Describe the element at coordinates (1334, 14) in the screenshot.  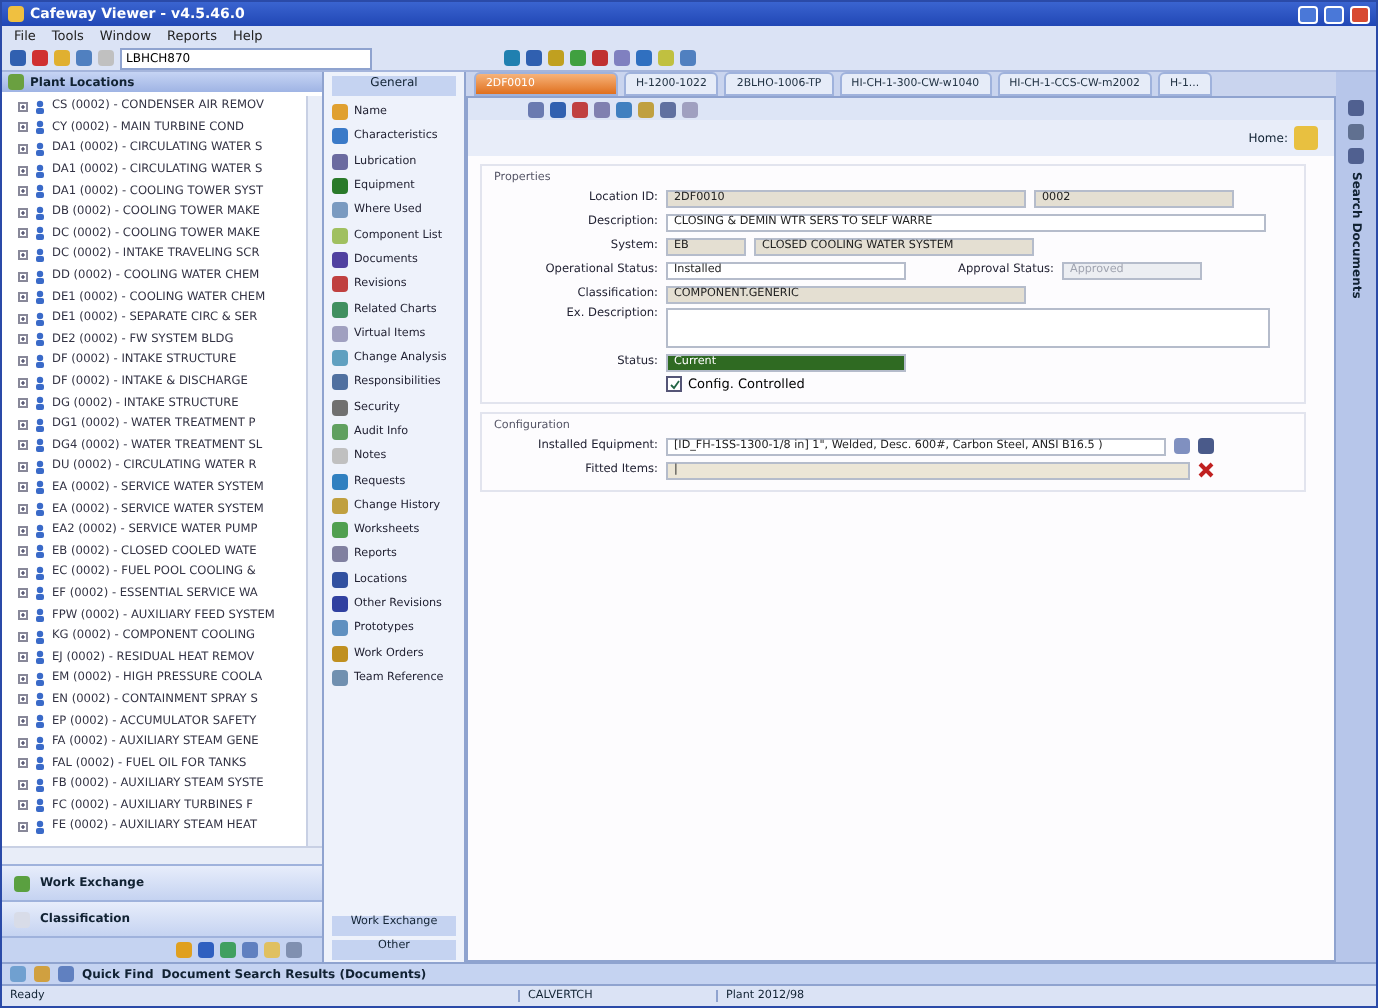
I see `maximize-button` at that location.